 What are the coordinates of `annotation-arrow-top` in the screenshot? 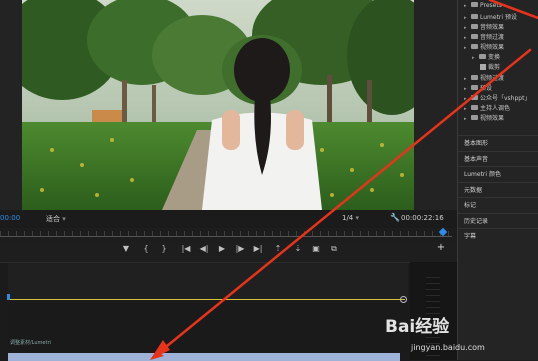 It's located at (513, 10).